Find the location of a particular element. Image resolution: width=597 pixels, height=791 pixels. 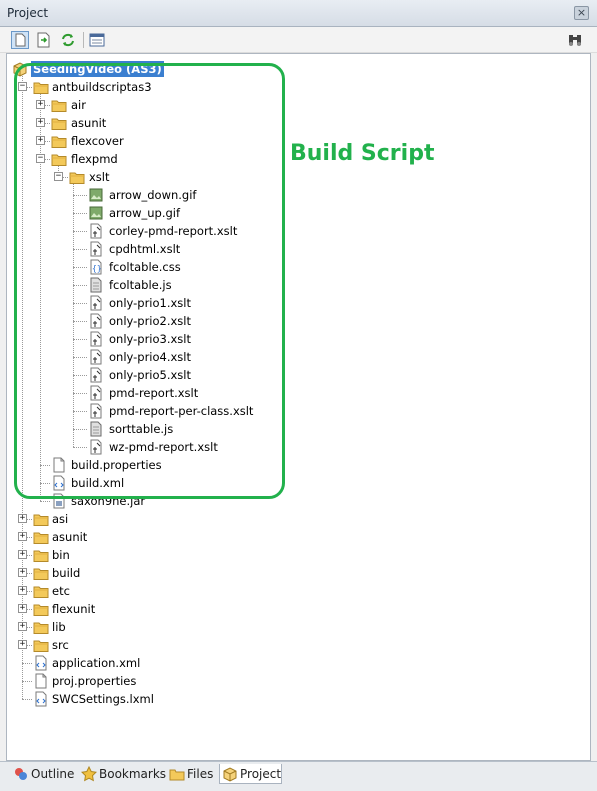

tree-item: + lib is located at coordinates (298, 627).